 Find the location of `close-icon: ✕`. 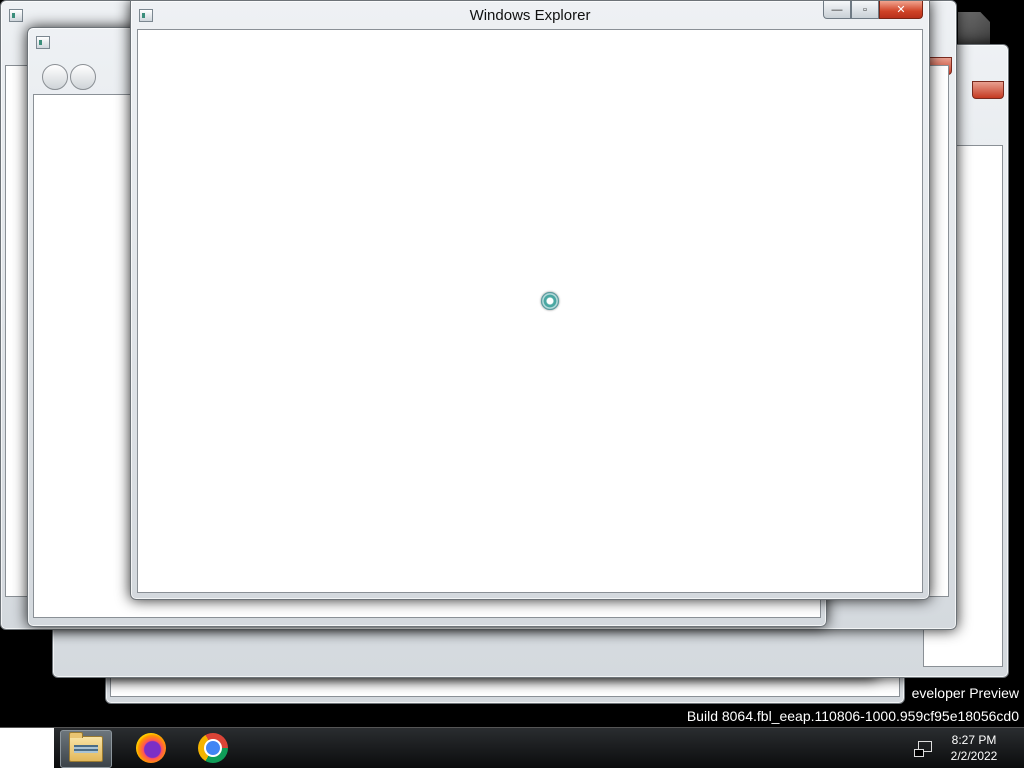

close-icon: ✕ is located at coordinates (901, 10).